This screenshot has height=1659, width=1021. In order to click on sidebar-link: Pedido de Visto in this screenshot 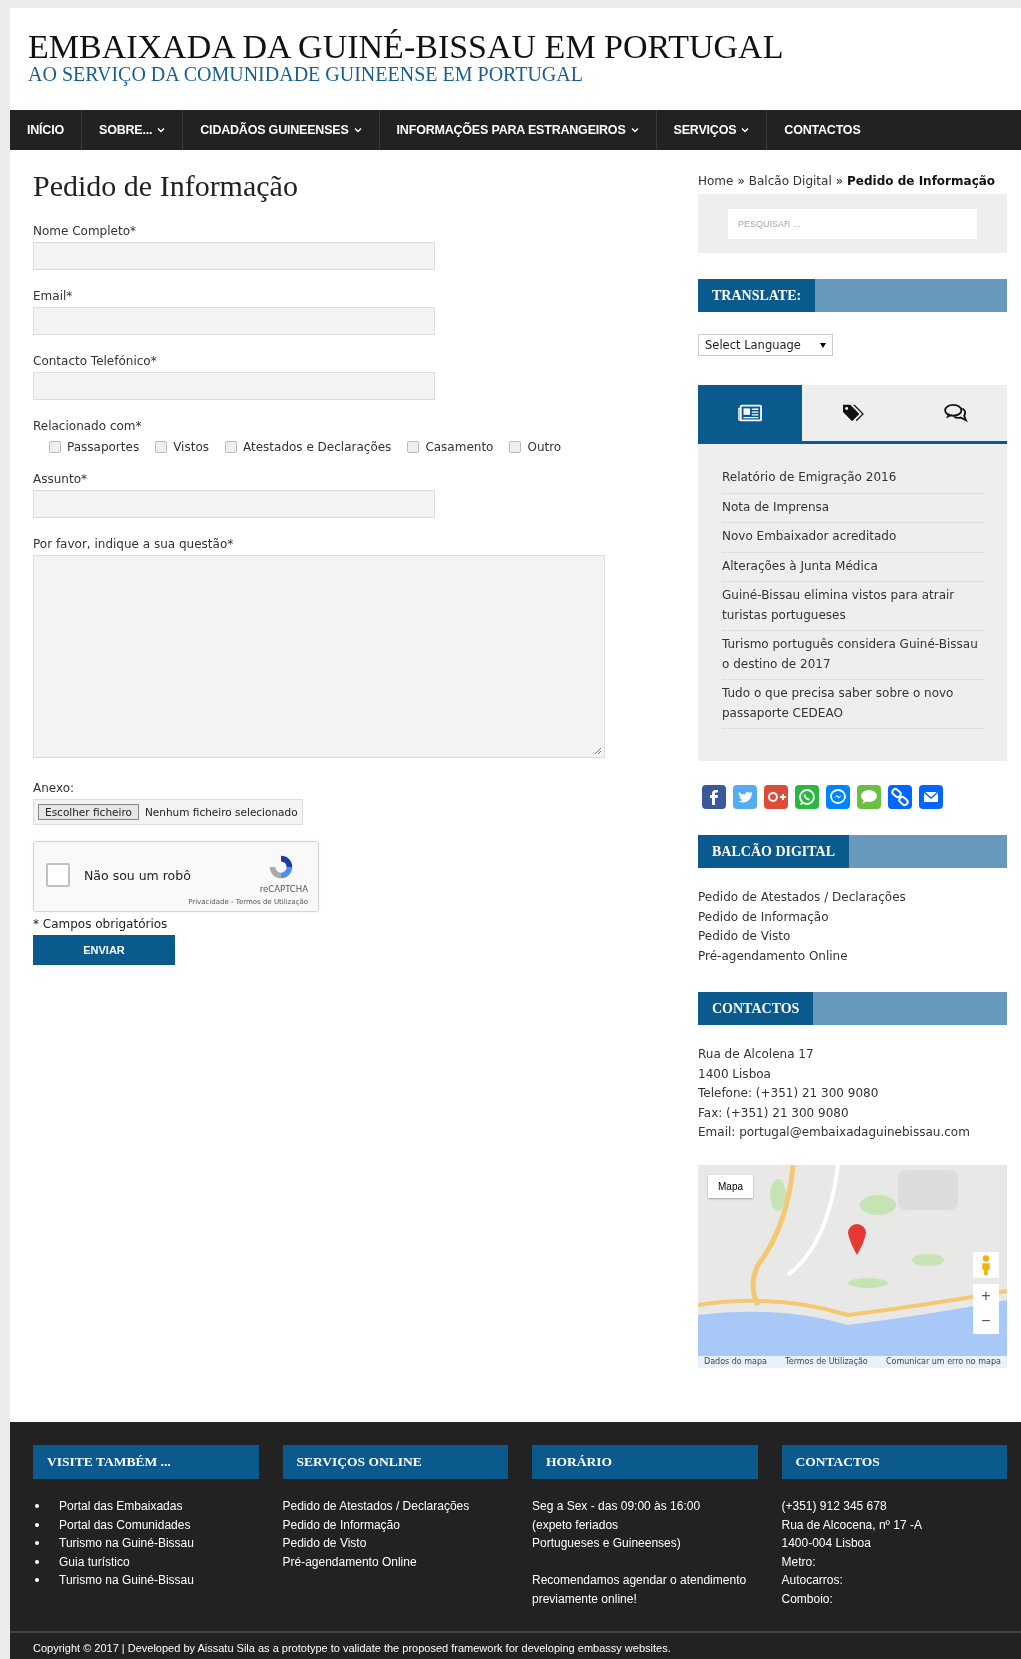, I will do `click(852, 937)`.